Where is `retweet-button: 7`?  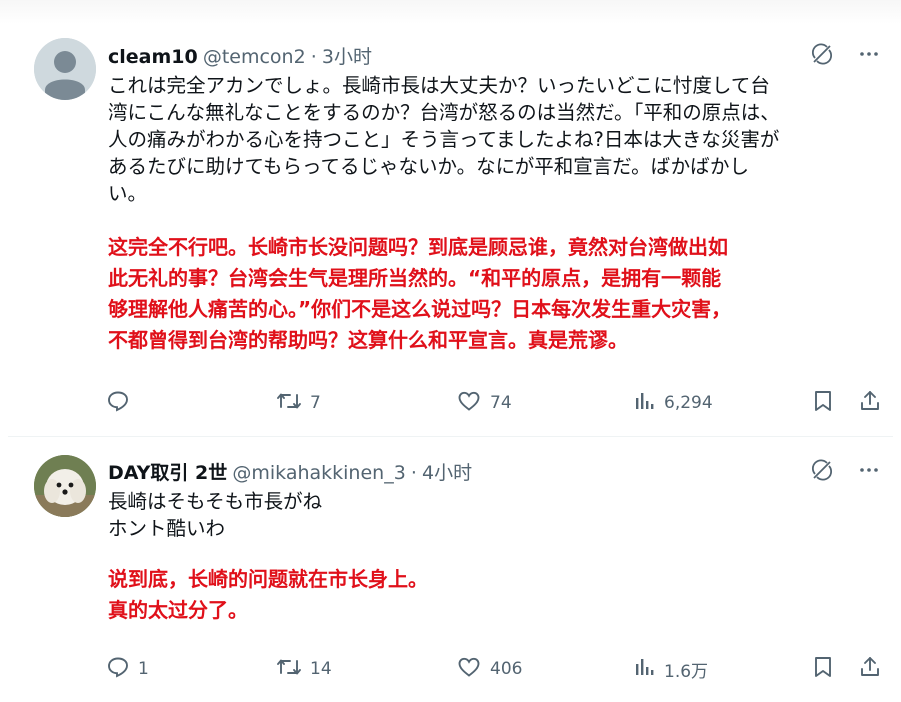
retweet-button: 7 is located at coordinates (298, 403).